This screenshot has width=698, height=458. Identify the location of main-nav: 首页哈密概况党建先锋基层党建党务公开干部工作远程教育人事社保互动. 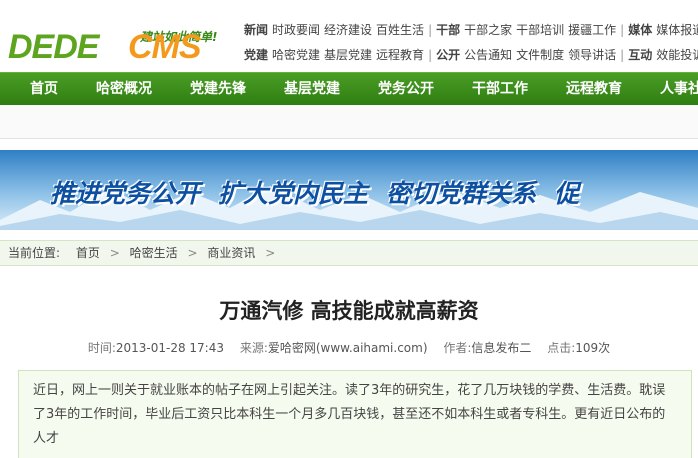
(349, 88).